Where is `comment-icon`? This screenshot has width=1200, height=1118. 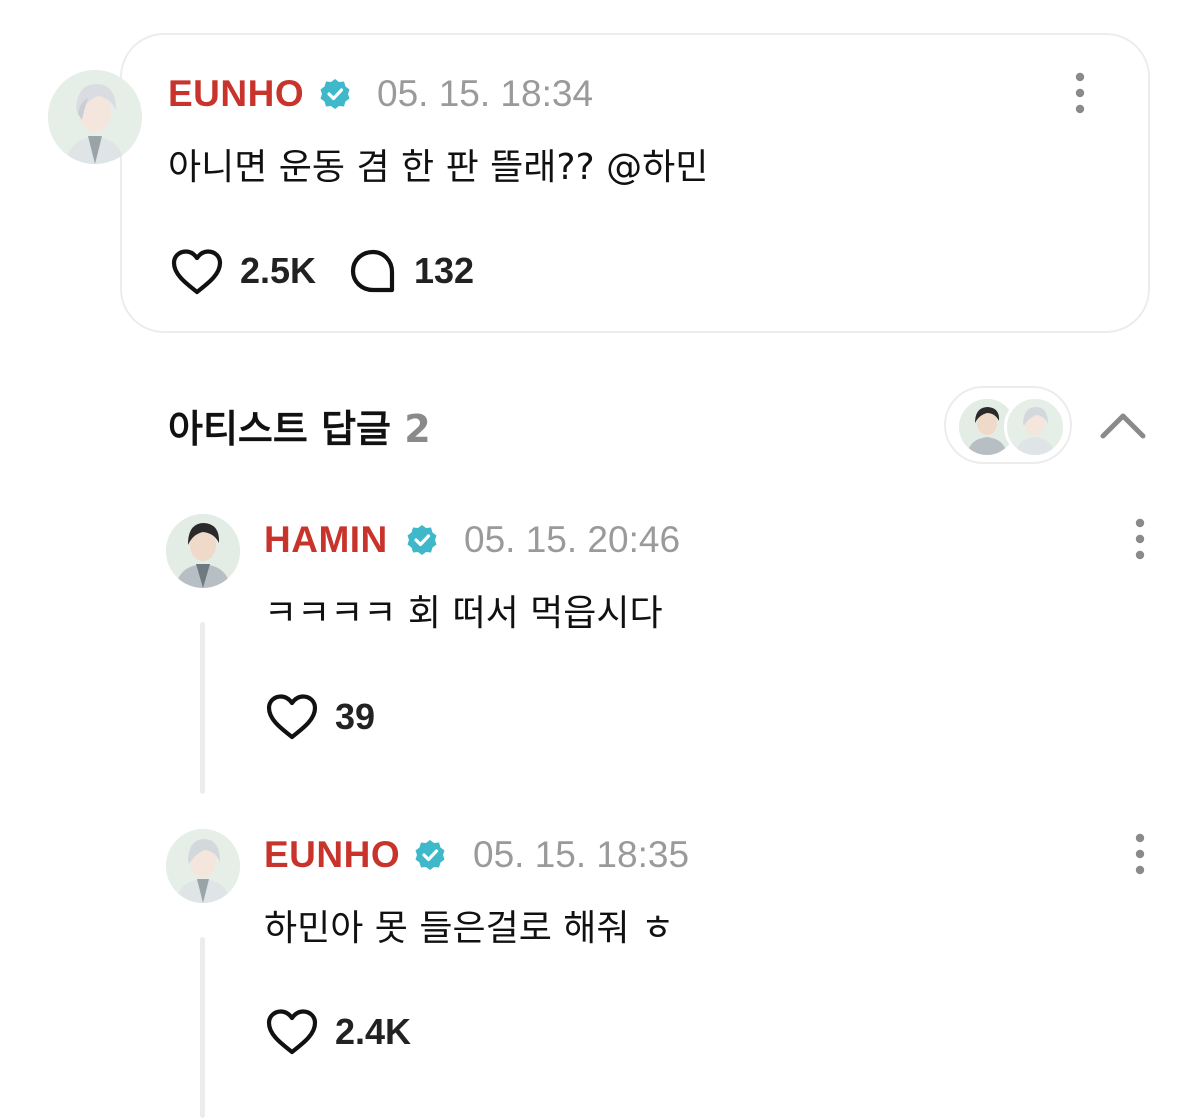 comment-icon is located at coordinates (373, 272).